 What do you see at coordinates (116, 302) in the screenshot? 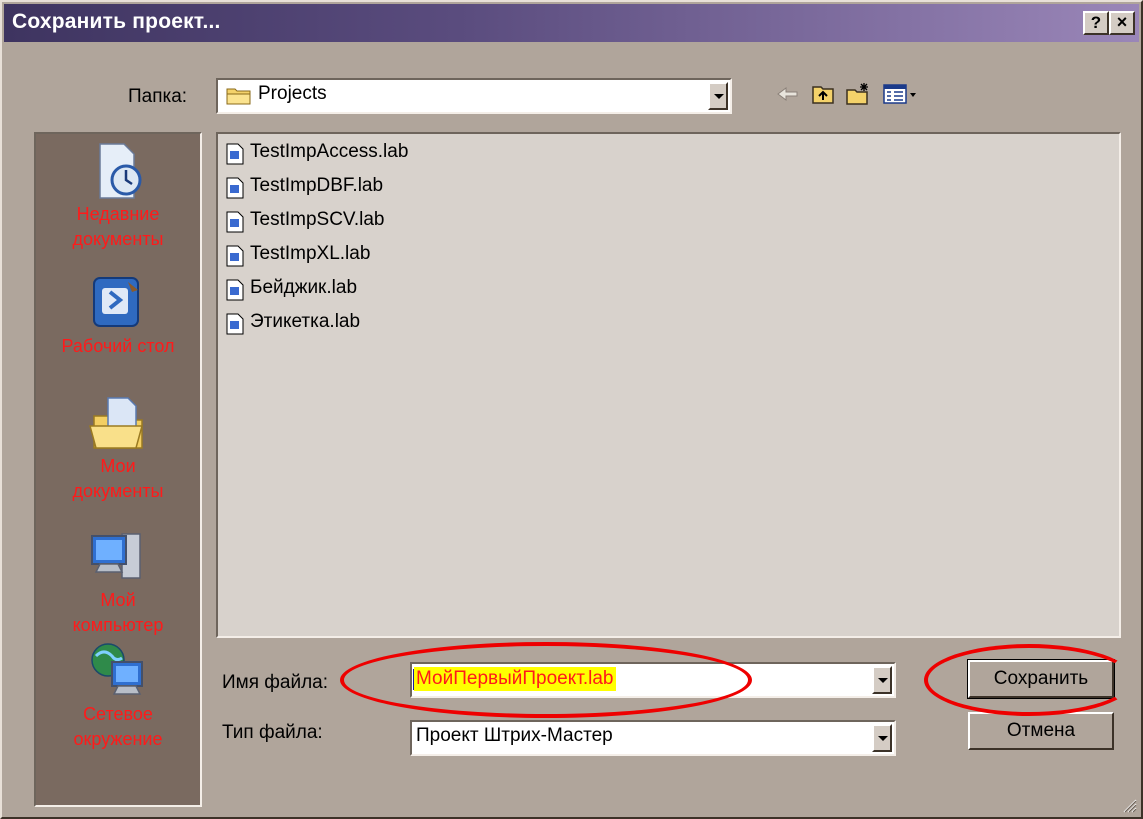
I see `desktop-icon` at bounding box center [116, 302].